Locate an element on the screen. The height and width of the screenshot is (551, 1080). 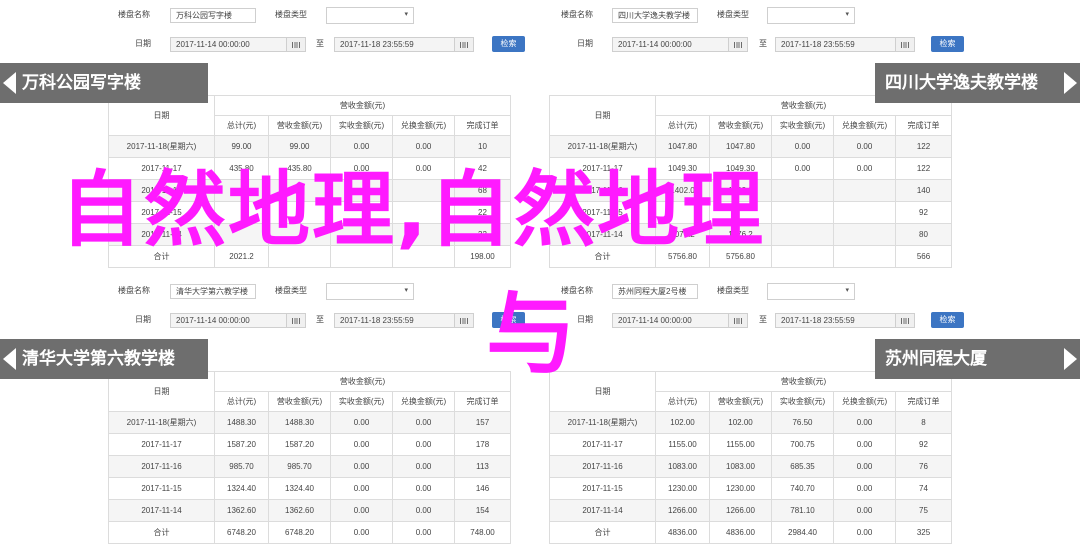
table-cell: 781.10 is located at coordinates (802, 510).